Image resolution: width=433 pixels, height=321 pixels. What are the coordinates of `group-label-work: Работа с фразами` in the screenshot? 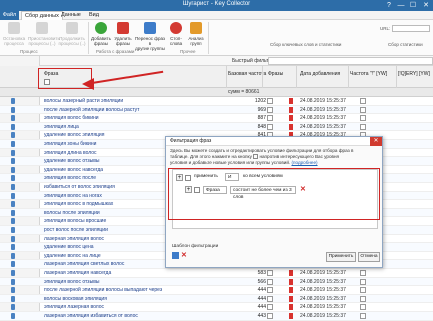 It's located at (115, 51).